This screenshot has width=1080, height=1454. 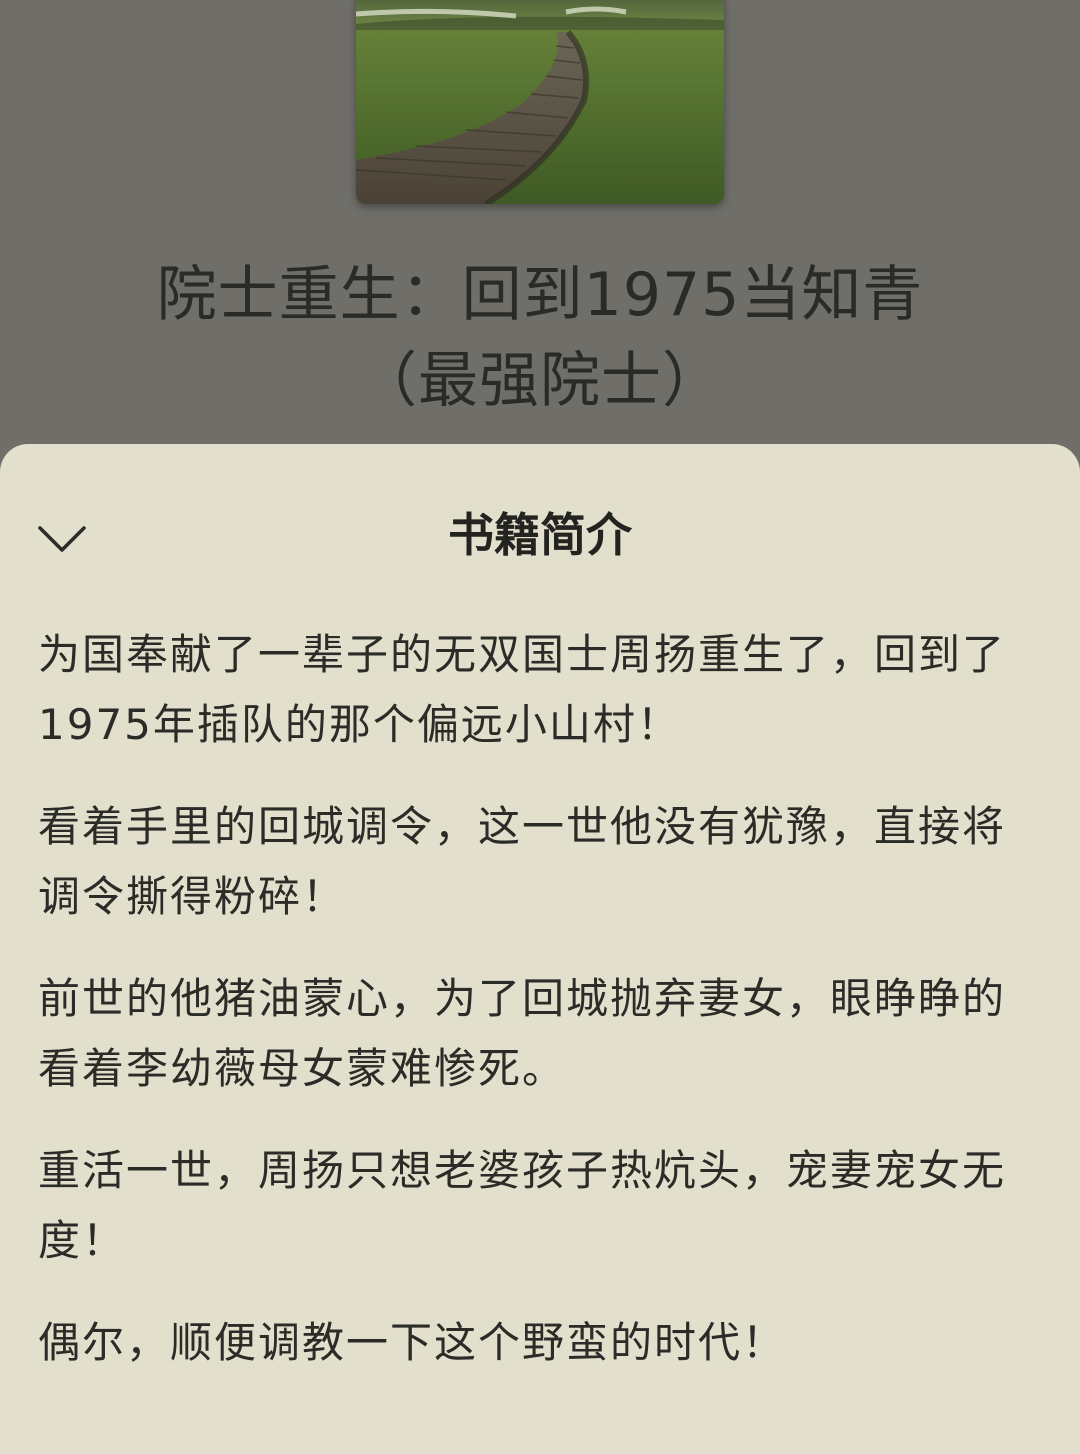 I want to click on book-title-line2: （最强院士）, so click(x=540, y=381).